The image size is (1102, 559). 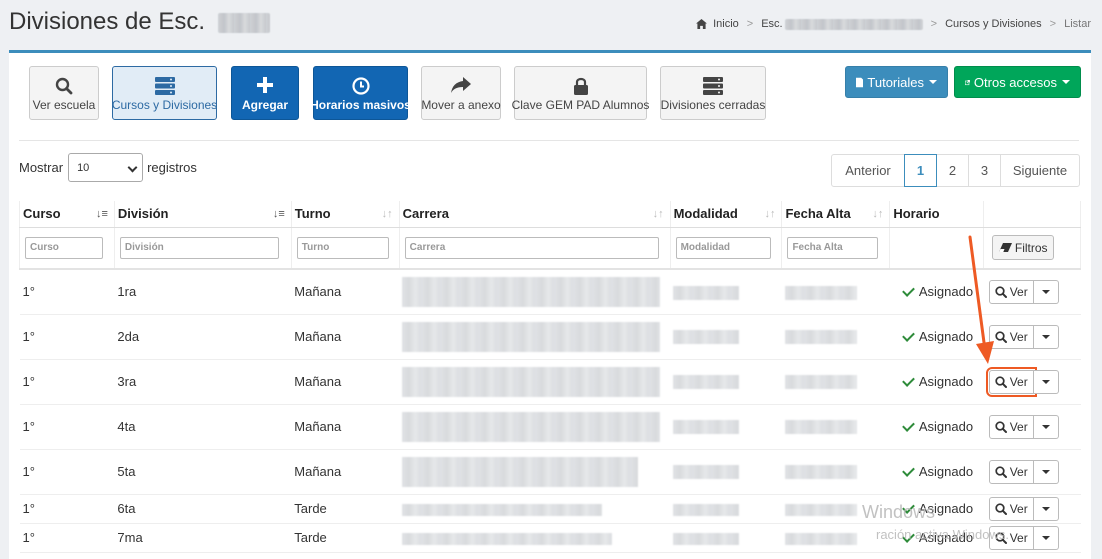 I want to click on filter-cell: Filtros, so click(x=1032, y=248).